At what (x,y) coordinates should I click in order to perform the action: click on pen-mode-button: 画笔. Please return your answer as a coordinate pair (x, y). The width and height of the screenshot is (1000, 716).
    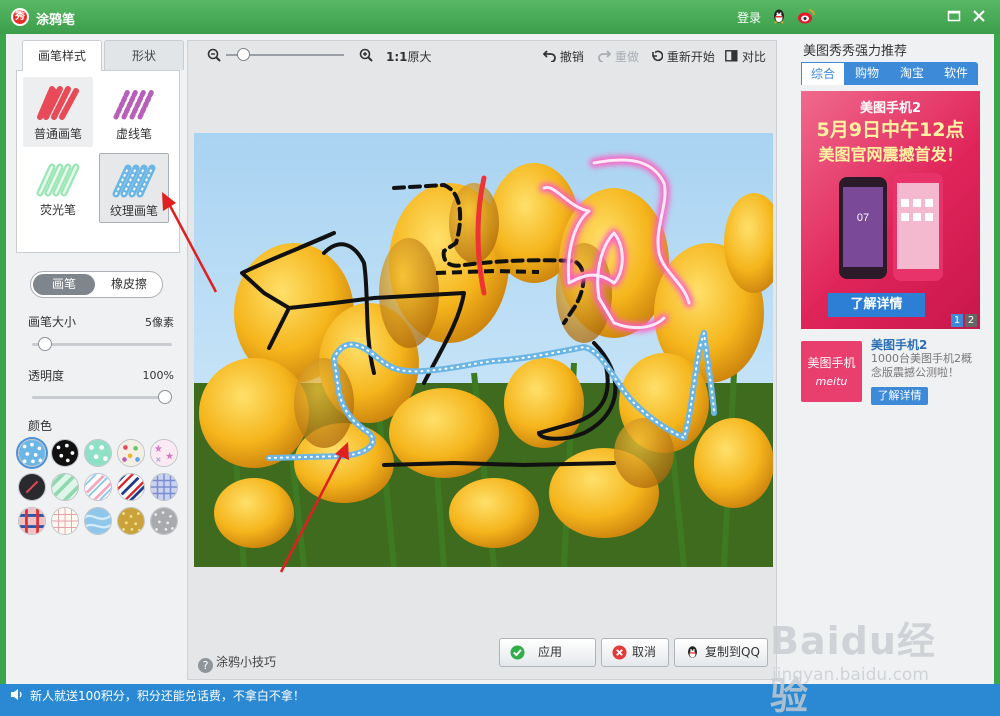
    Looking at the image, I should click on (64, 284).